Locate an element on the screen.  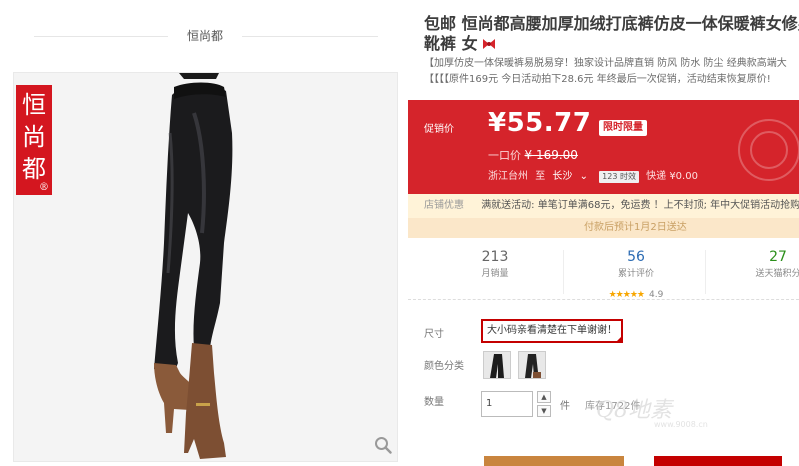
stat-label: 累计评价 is located at coordinates (635, 274).